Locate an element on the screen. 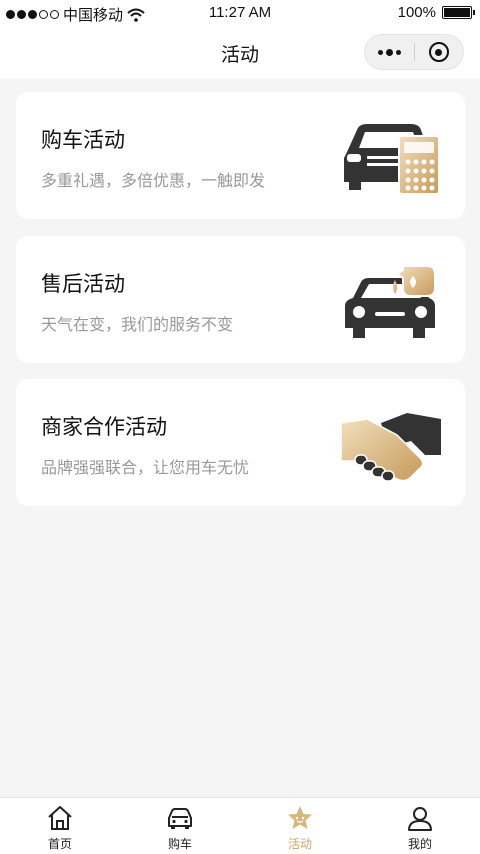  battery-percent: 100% is located at coordinates (416, 12).